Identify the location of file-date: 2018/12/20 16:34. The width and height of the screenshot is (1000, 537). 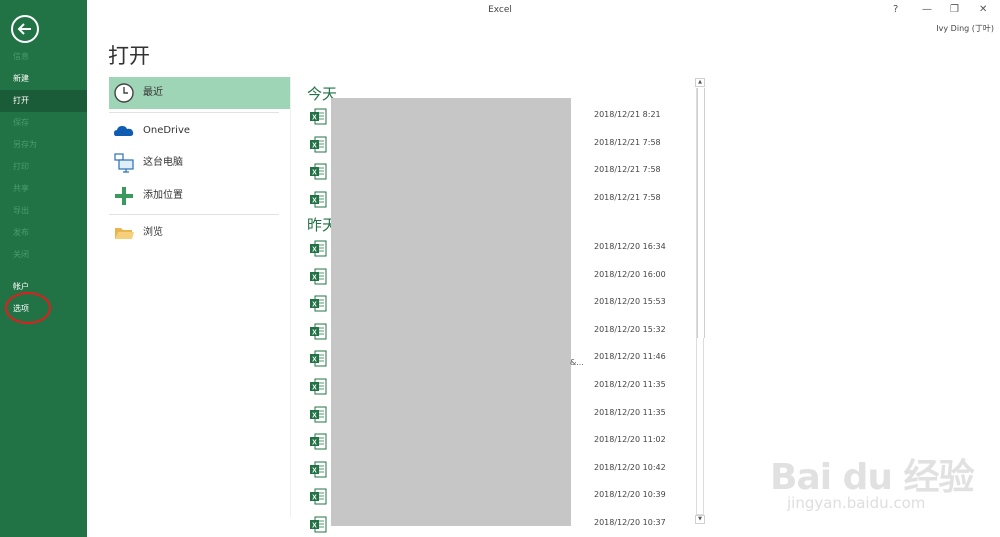
(630, 246).